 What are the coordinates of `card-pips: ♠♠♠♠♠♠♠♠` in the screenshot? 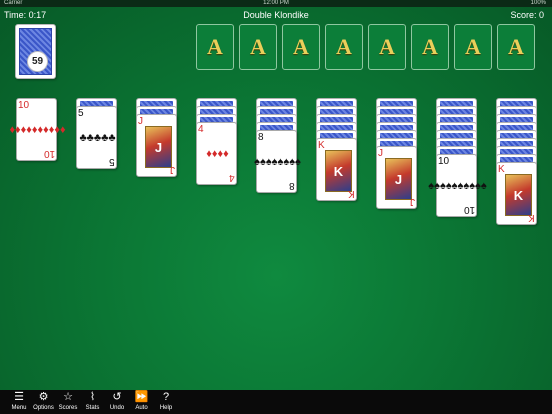 It's located at (277, 161).